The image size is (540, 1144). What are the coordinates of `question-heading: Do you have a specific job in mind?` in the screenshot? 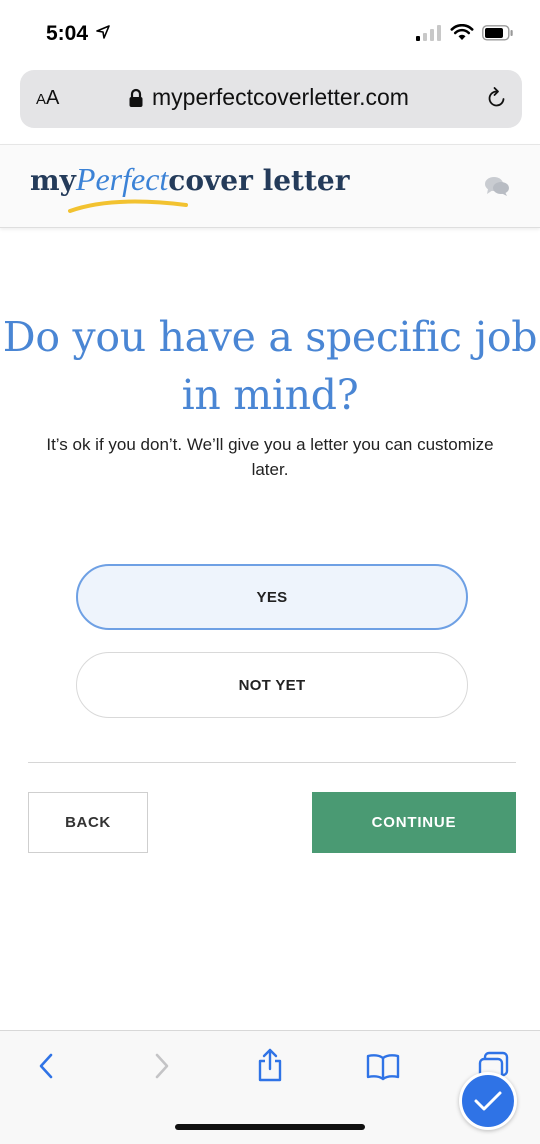 It's located at (270, 366).